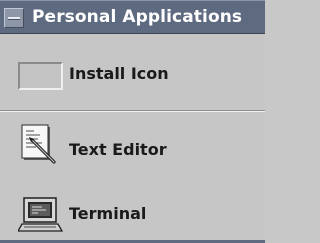  What do you see at coordinates (40, 76) in the screenshot?
I see `install-drop-target` at bounding box center [40, 76].